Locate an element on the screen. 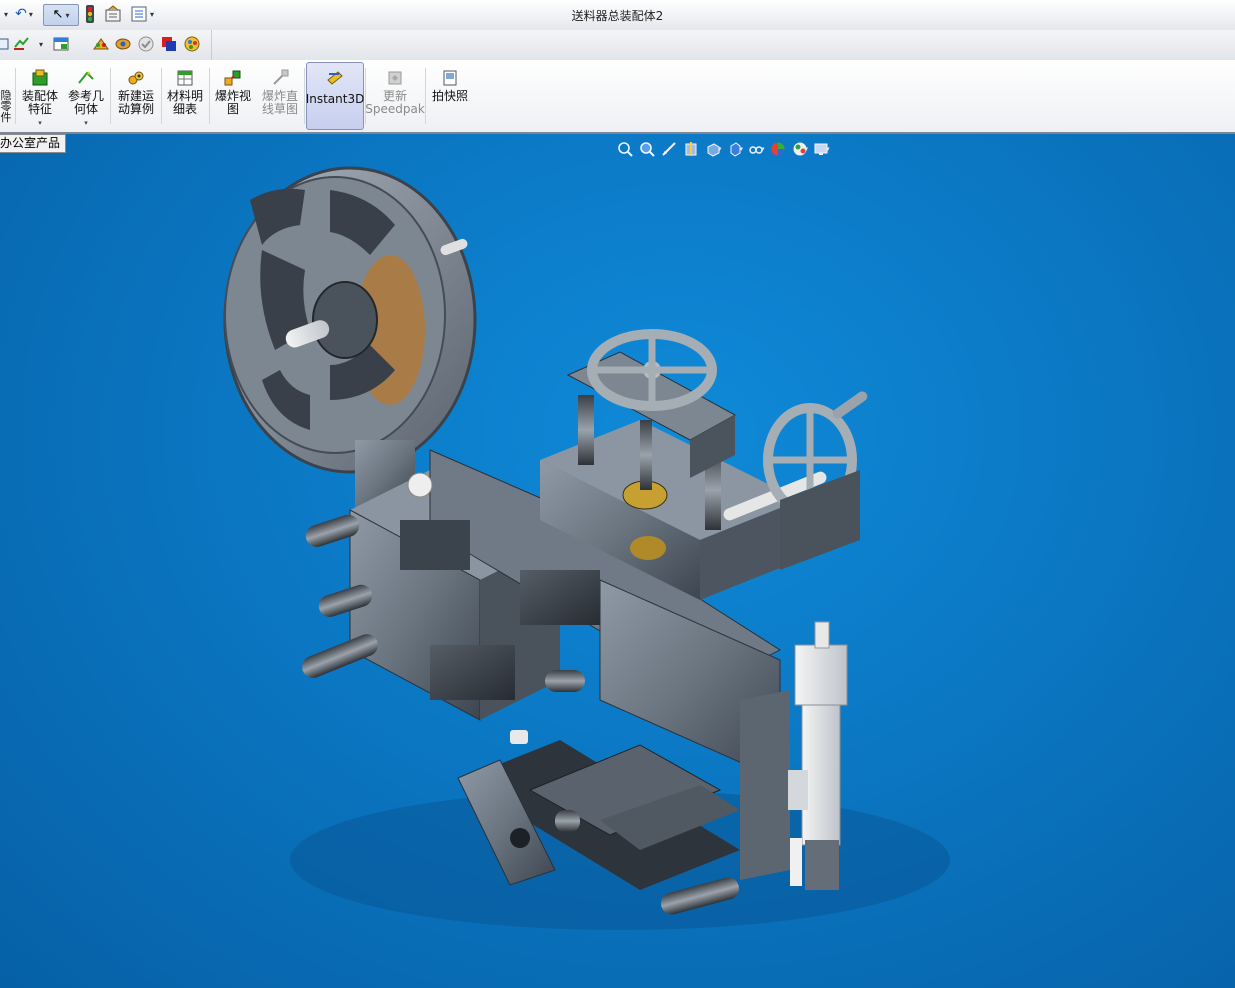  exploded-view-button: 爆炸视 图 is located at coordinates (233, 97).